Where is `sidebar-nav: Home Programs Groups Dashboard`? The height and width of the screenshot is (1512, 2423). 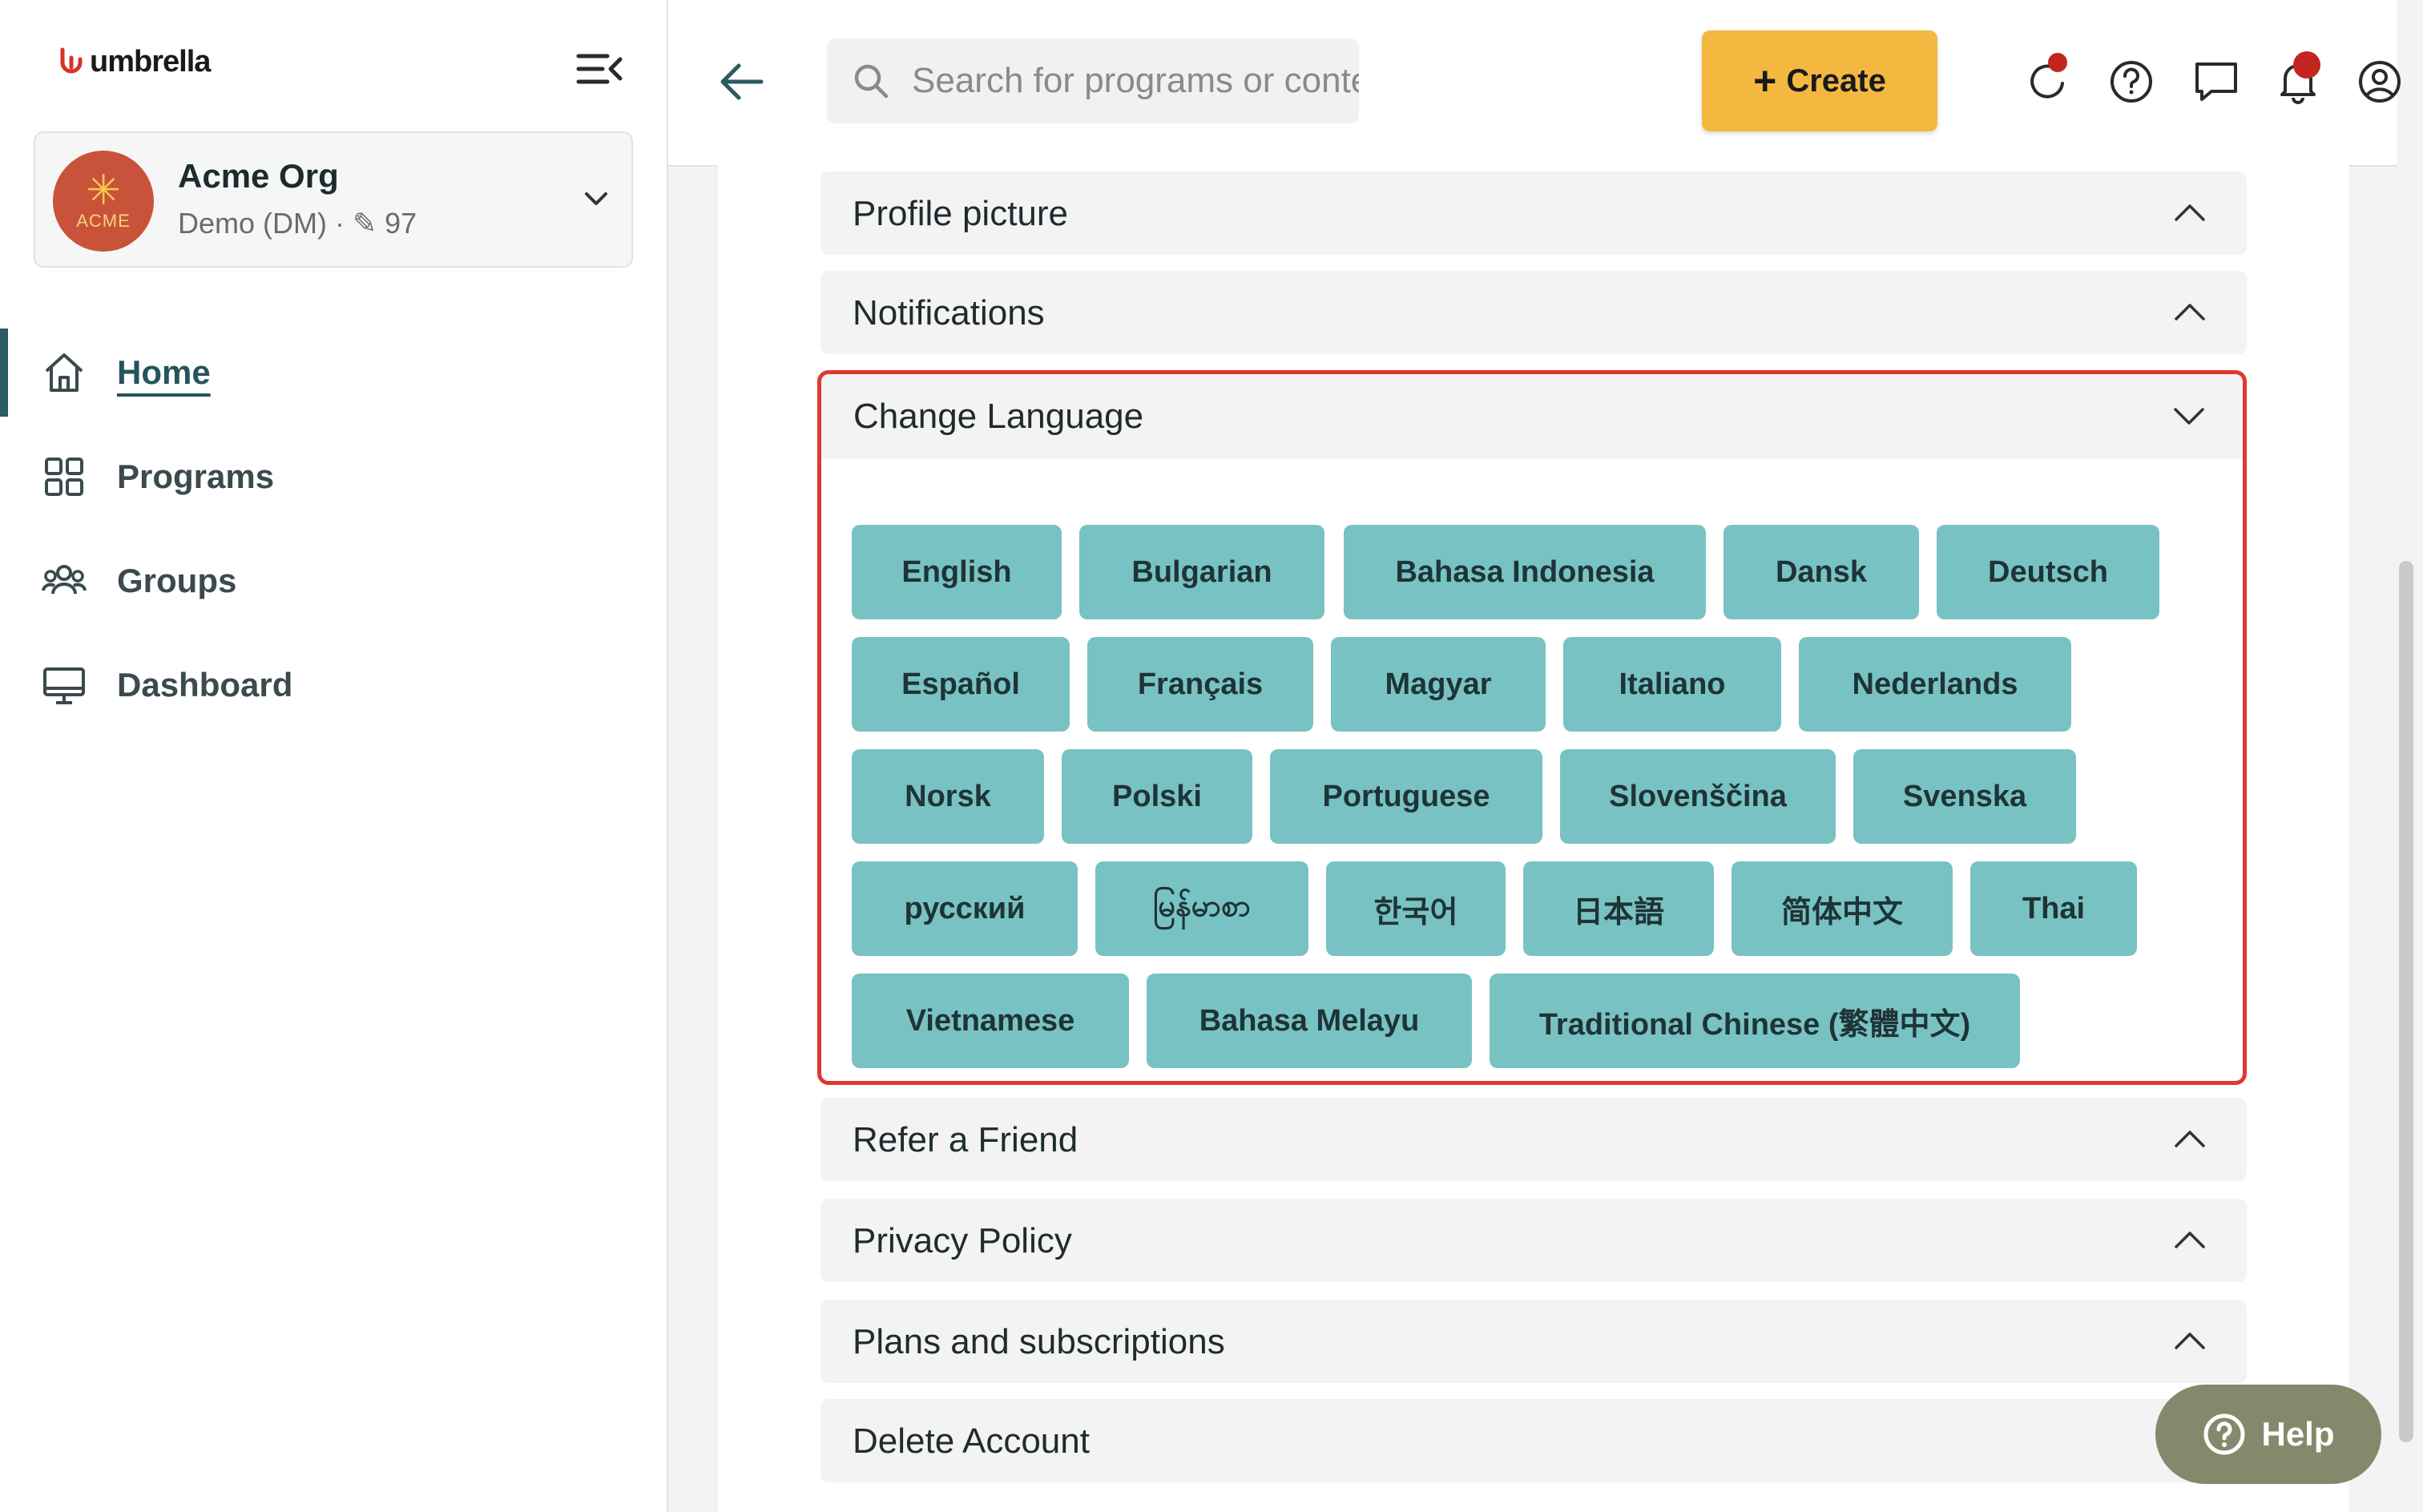 sidebar-nav: Home Programs Groups Dashboard is located at coordinates (334, 529).